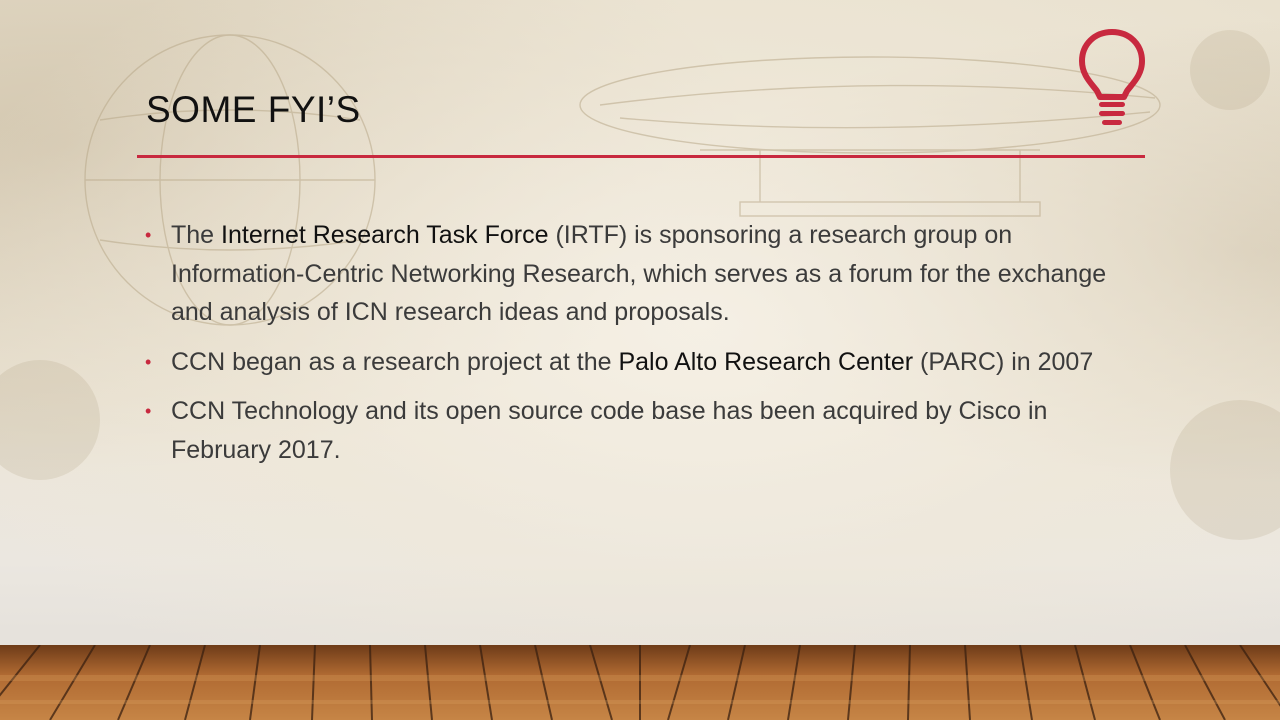 Image resolution: width=1280 pixels, height=720 pixels. What do you see at coordinates (1003, 361) in the screenshot?
I see `bullet-text-post: (PARC) in 2007` at bounding box center [1003, 361].